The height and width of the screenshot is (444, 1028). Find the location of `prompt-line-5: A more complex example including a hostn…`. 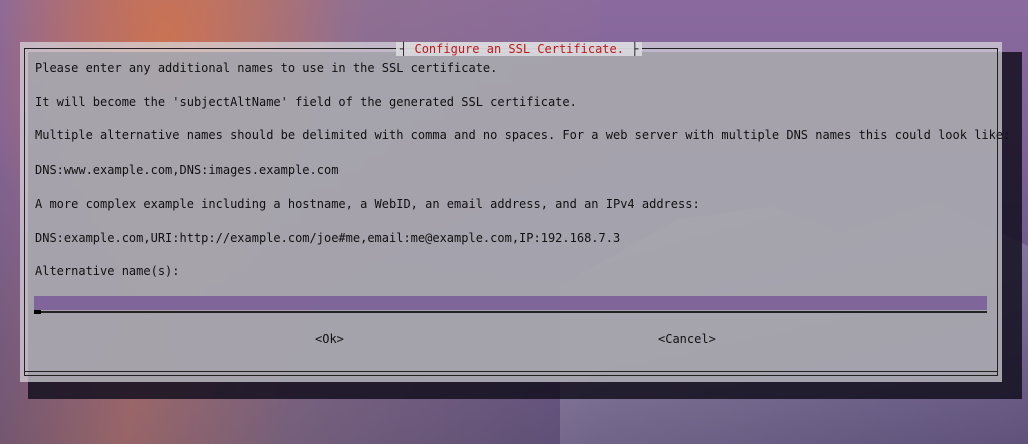

prompt-line-5: A more complex example including a hostn… is located at coordinates (367, 204).